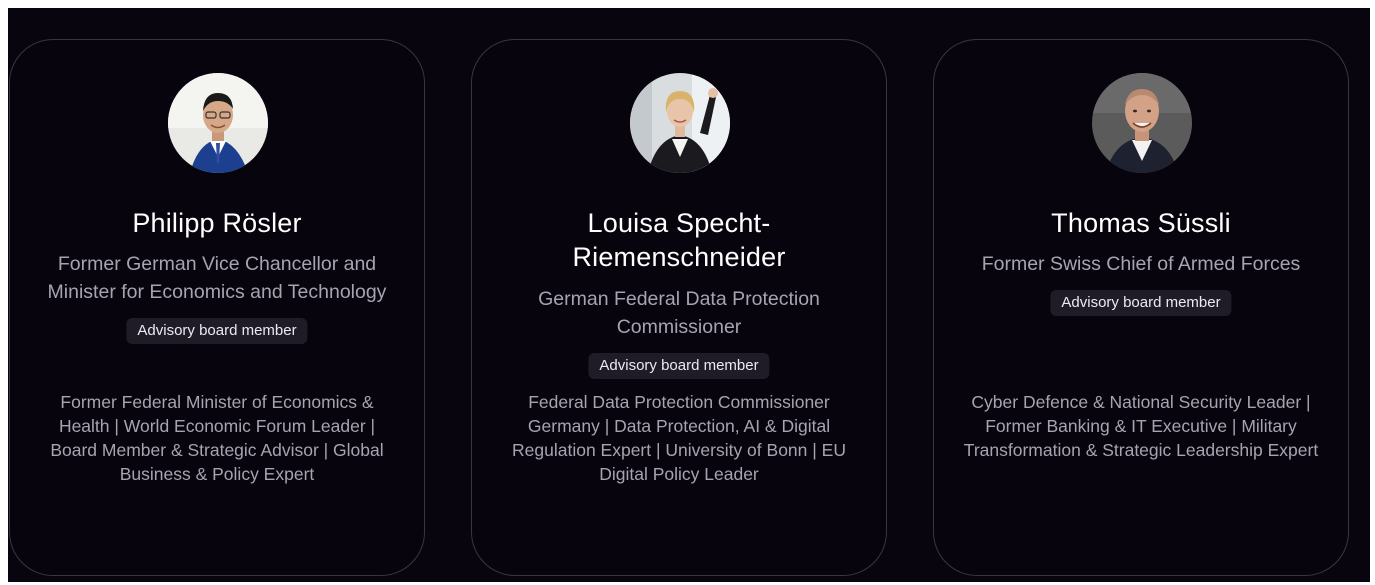 The height and width of the screenshot is (585, 1375). What do you see at coordinates (1141, 223) in the screenshot?
I see `member-name: Thomas Süssli` at bounding box center [1141, 223].